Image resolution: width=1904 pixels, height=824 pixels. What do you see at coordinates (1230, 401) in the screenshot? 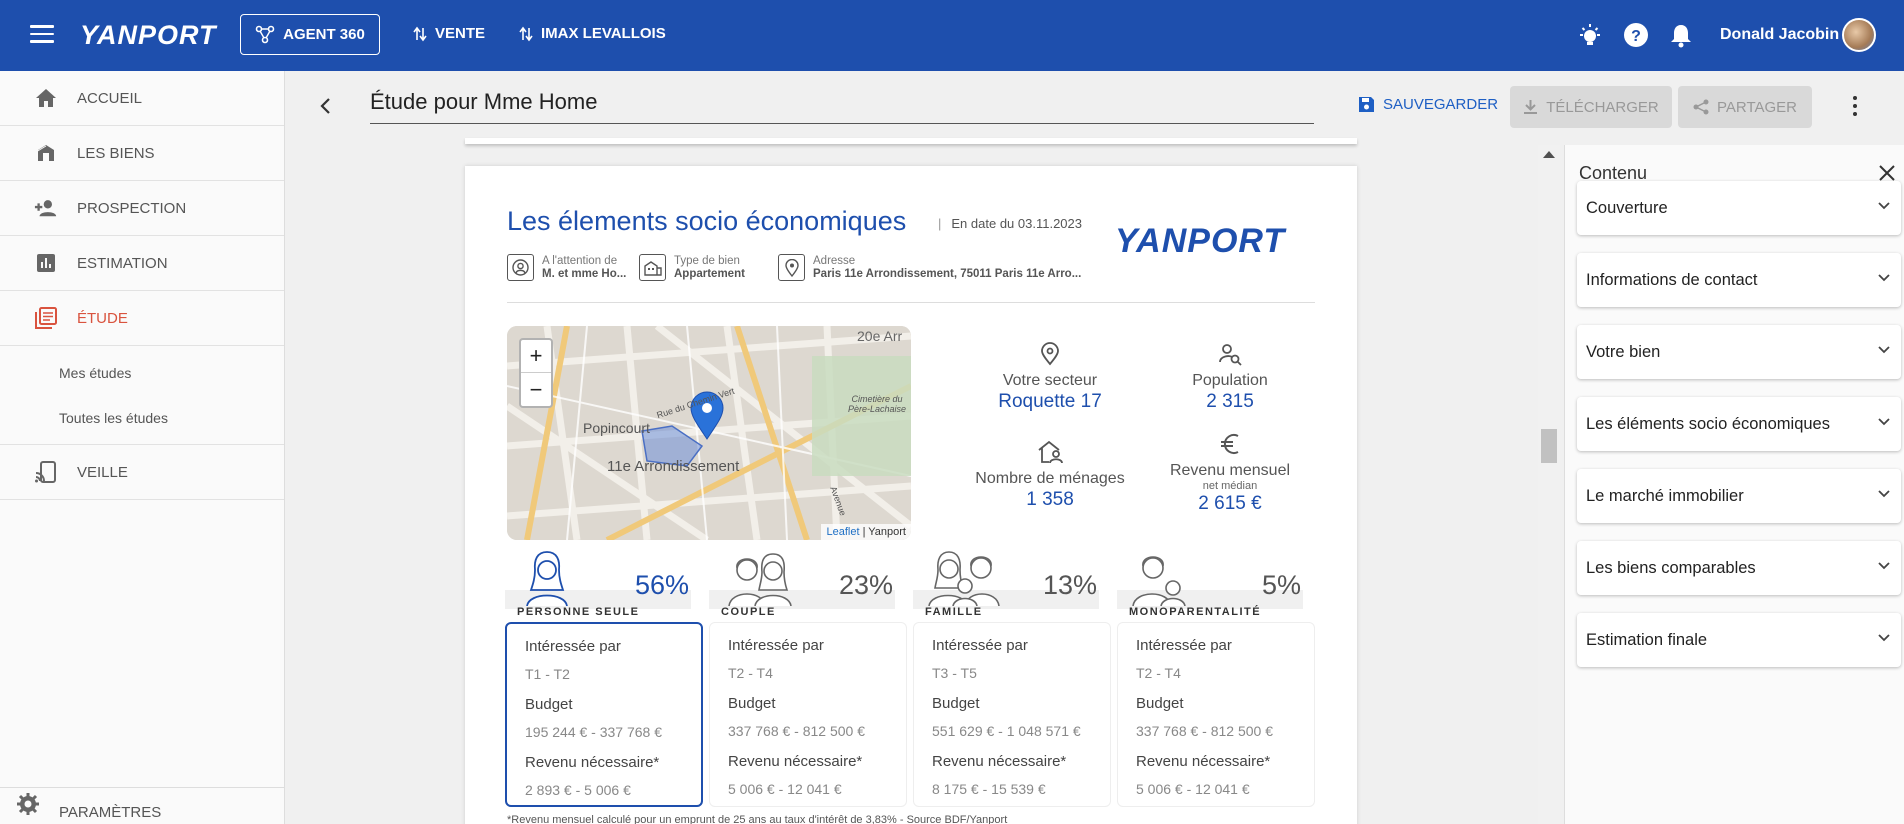
I see `population-value: 2 315` at bounding box center [1230, 401].